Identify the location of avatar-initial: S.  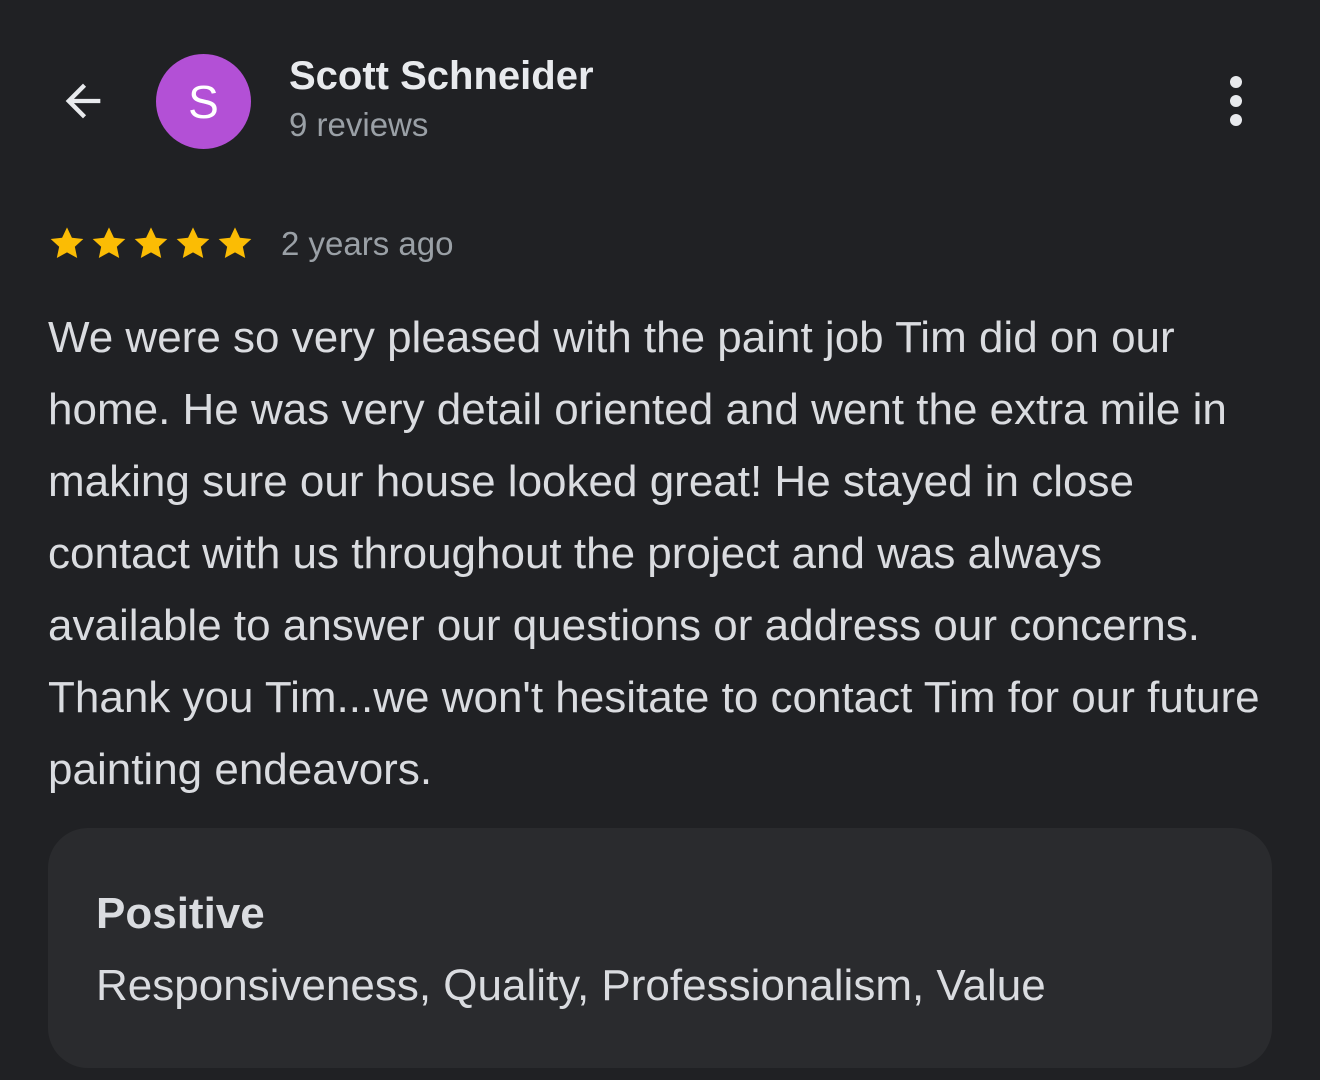
(203, 101).